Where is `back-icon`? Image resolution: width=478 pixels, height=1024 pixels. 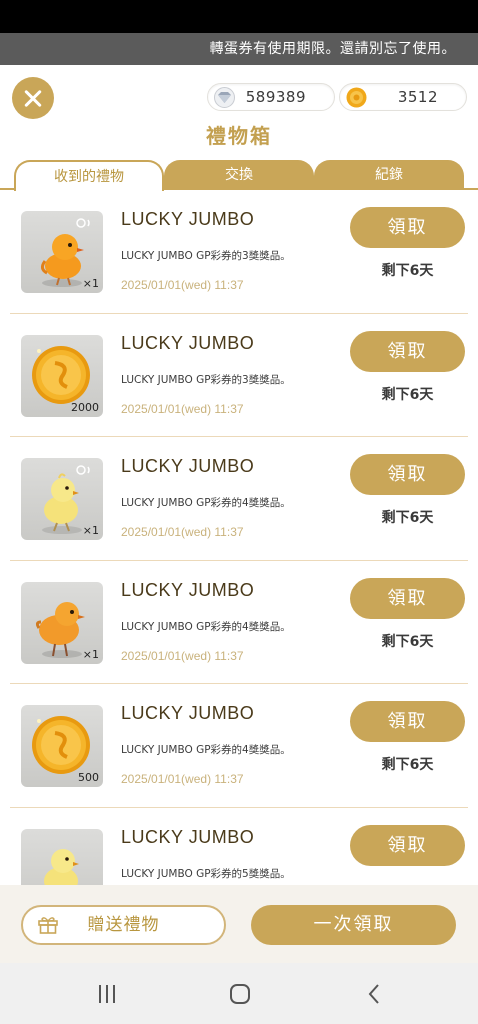 back-icon is located at coordinates (375, 994).